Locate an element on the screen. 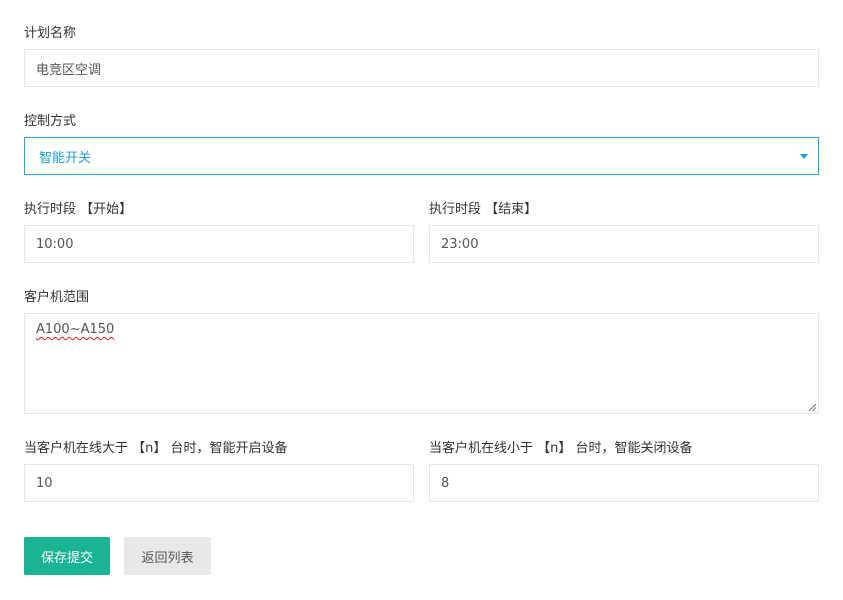 This screenshot has width=843, height=600. time-end-label: 执行时段 【结束】 is located at coordinates (483, 209).